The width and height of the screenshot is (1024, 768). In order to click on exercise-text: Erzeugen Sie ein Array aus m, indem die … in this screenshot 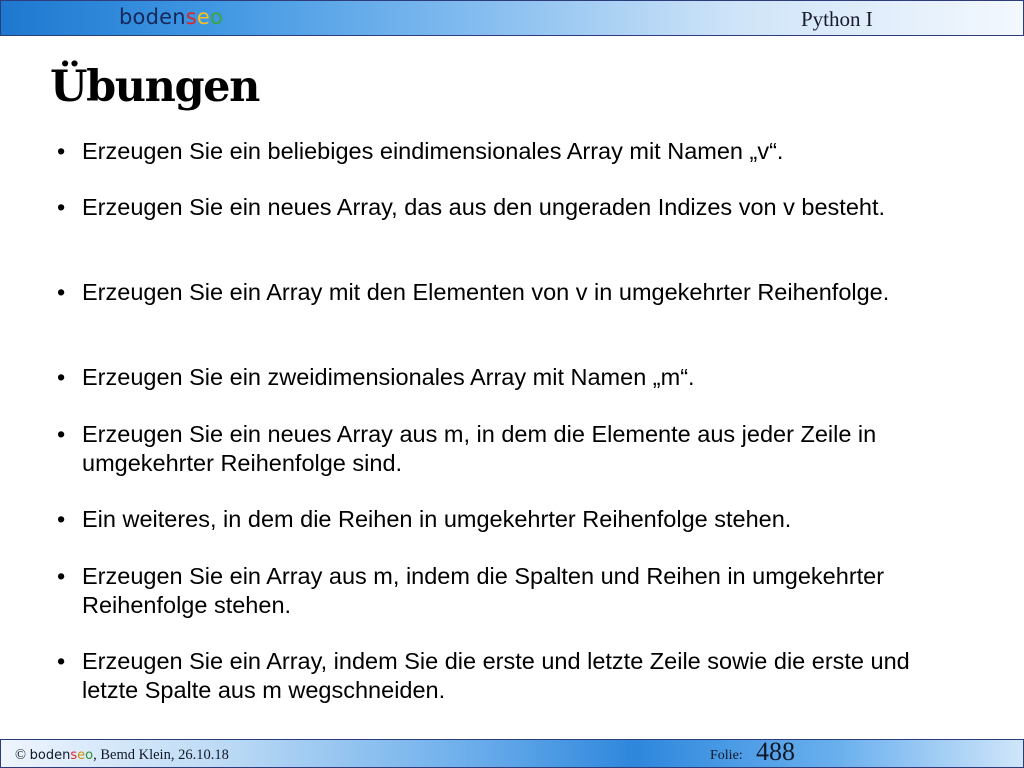, I will do `click(483, 590)`.